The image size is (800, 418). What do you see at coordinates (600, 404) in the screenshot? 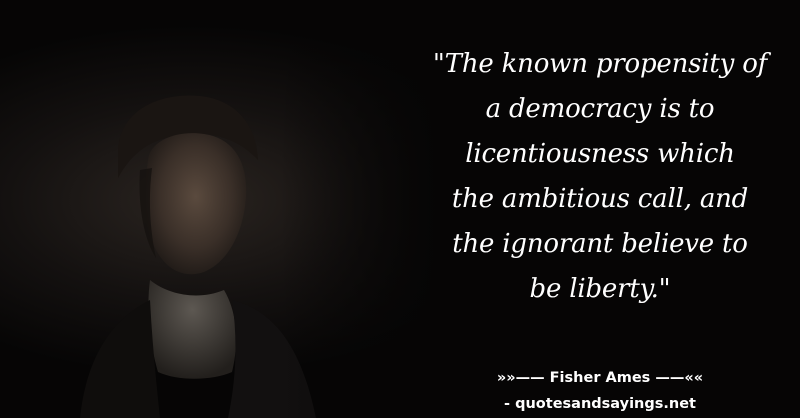
I see `source-site: - quotesandsayings.net` at bounding box center [600, 404].